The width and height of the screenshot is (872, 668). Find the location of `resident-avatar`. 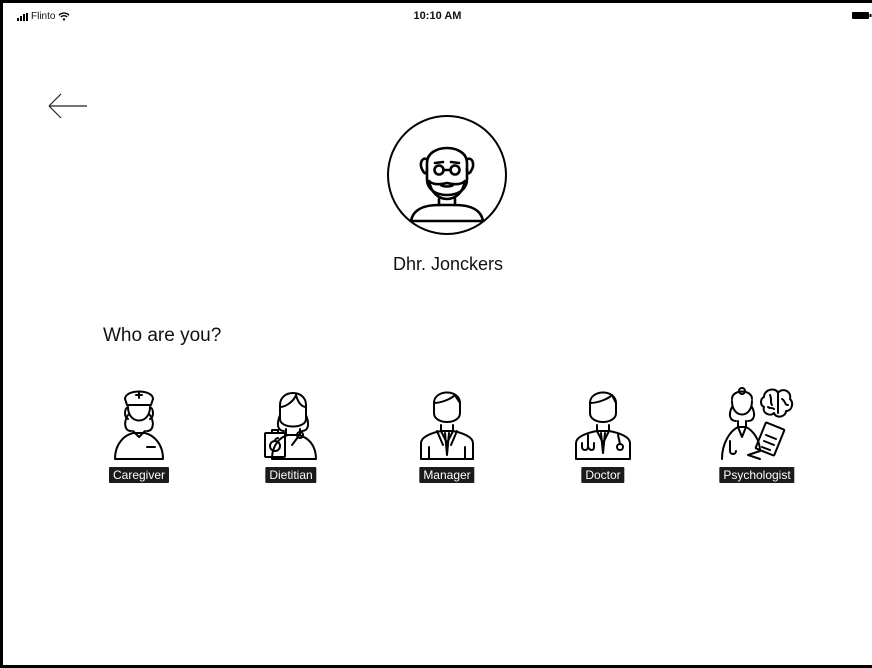

resident-avatar is located at coordinates (447, 175).